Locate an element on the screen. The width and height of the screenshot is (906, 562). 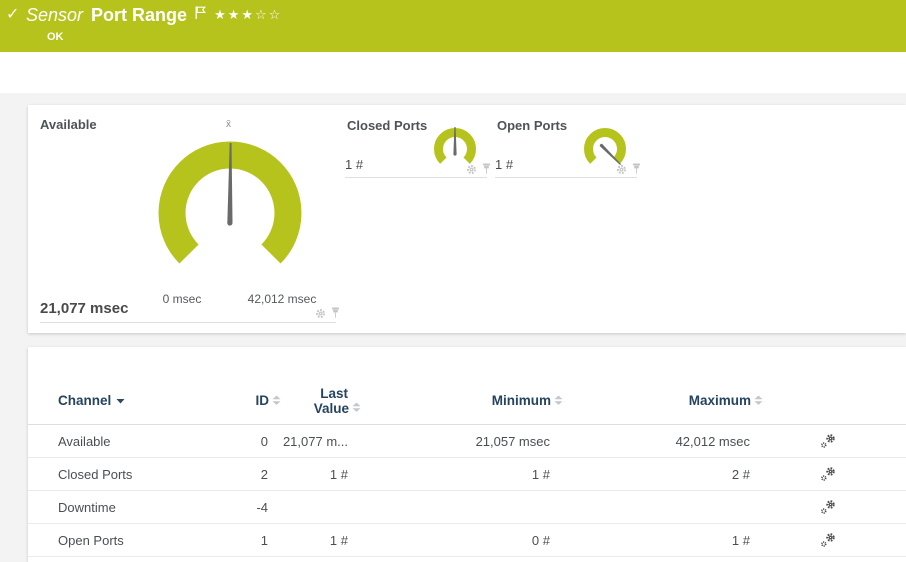
channels-table-header: Channel ID Last Value Minimum Maximum is located at coordinates (467, 401).